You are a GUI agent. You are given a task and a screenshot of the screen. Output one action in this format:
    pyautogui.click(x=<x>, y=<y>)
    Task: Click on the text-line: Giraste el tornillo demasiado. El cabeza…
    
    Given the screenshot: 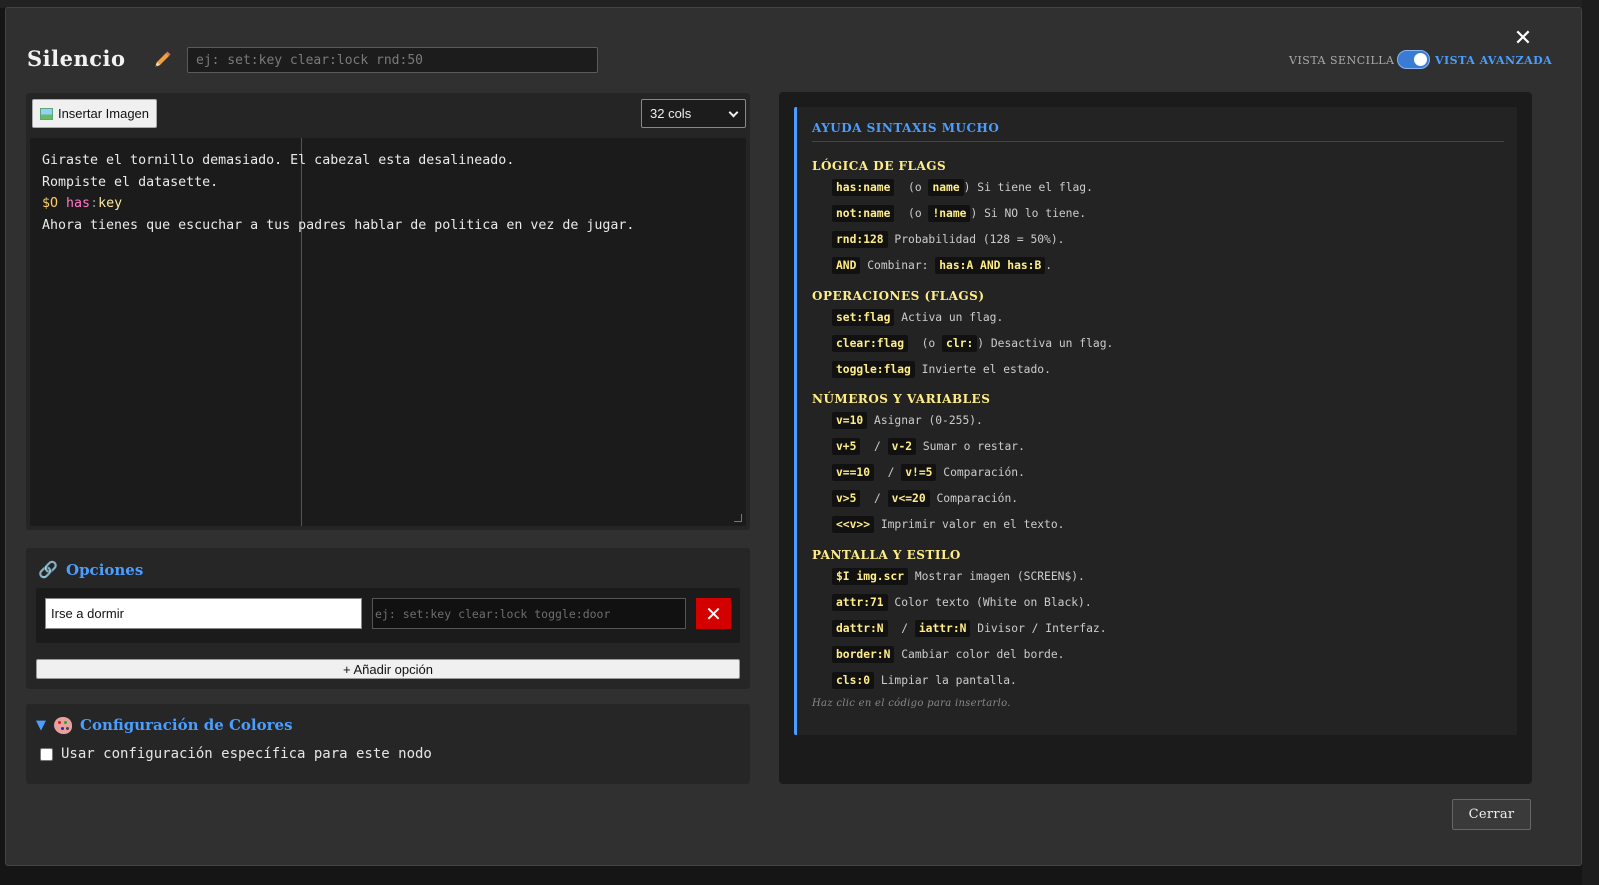 What is the action you would take?
    pyautogui.click(x=278, y=160)
    